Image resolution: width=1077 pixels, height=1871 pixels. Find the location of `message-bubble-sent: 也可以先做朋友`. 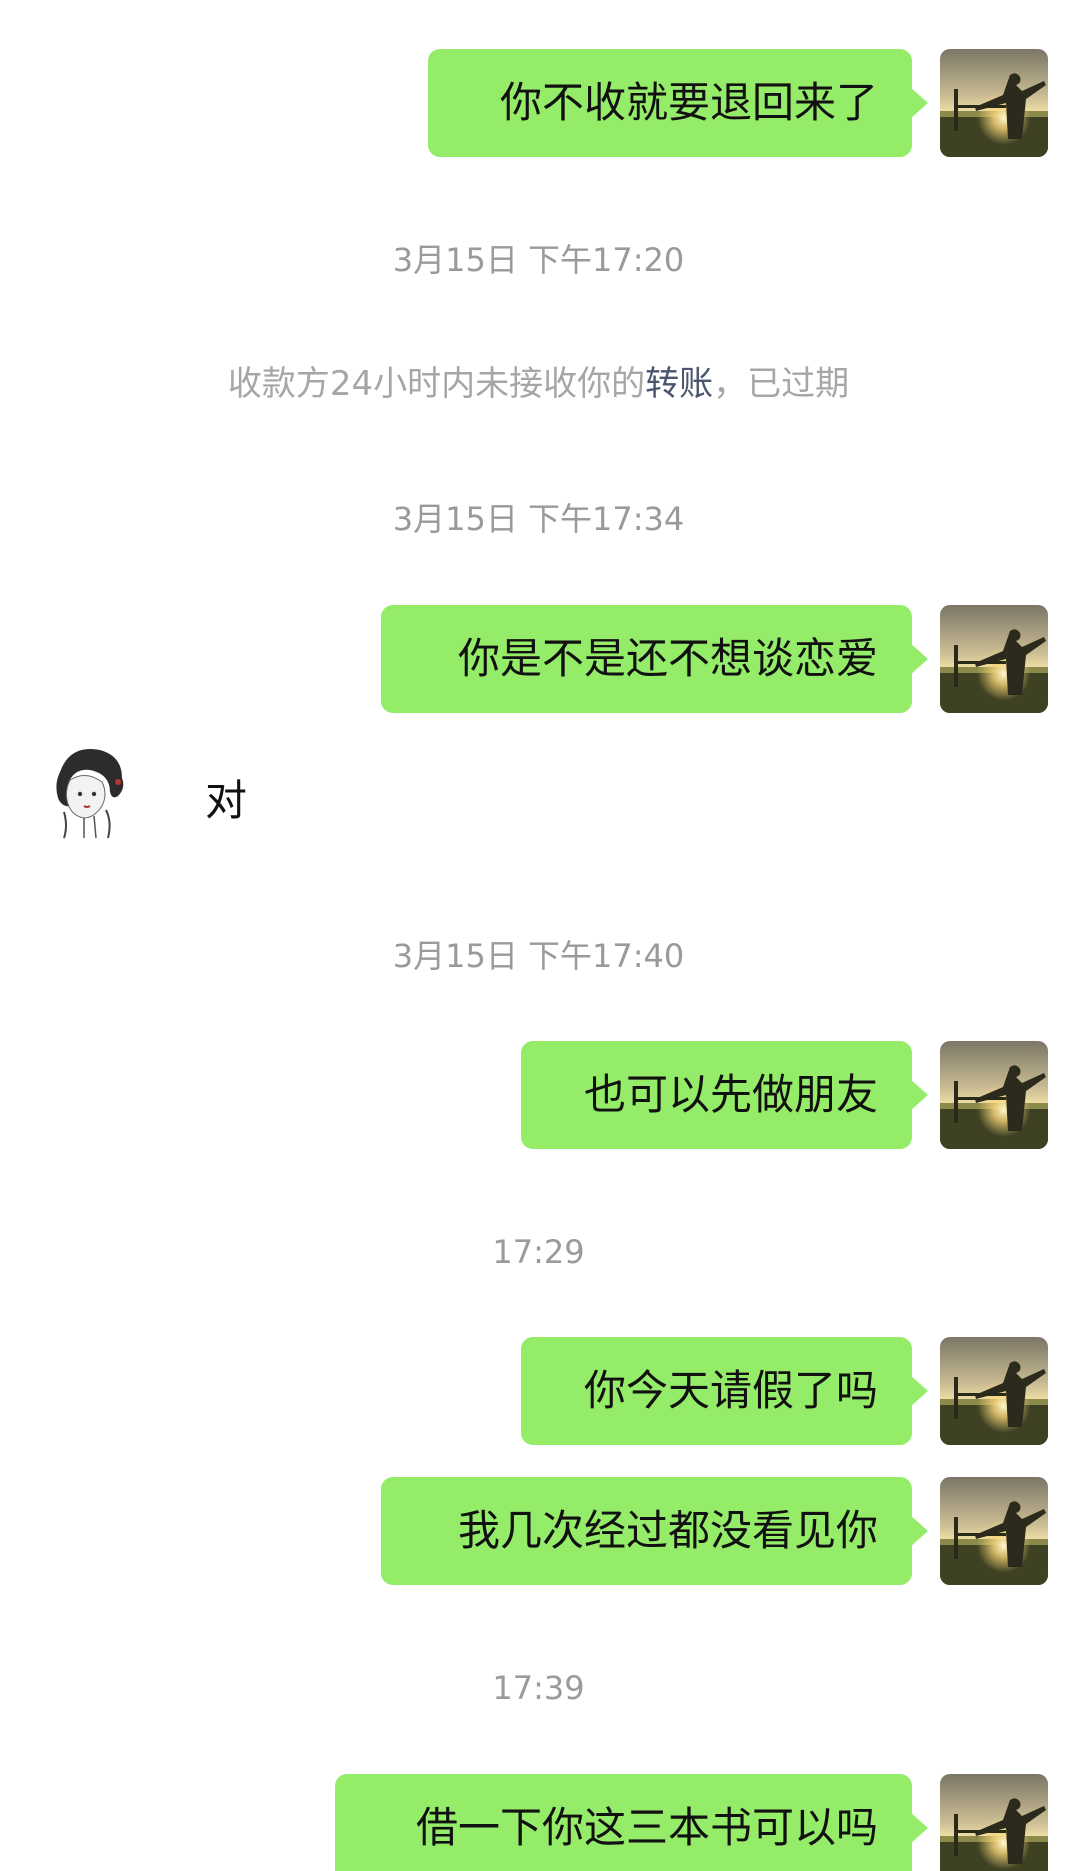

message-bubble-sent: 也可以先做朋友 is located at coordinates (724, 1095).